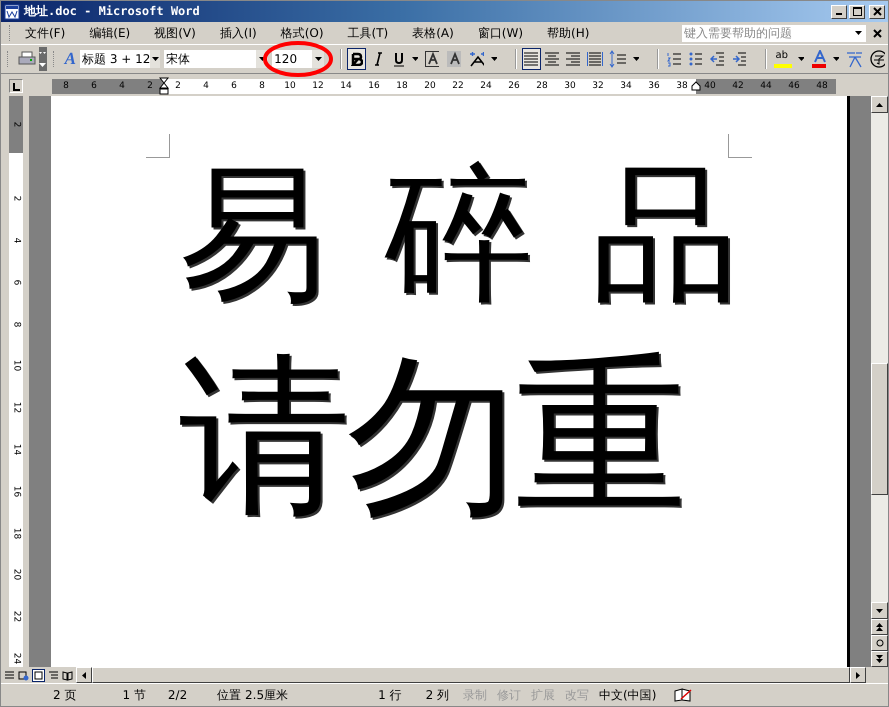  I want to click on maximize-icon, so click(857, 11).